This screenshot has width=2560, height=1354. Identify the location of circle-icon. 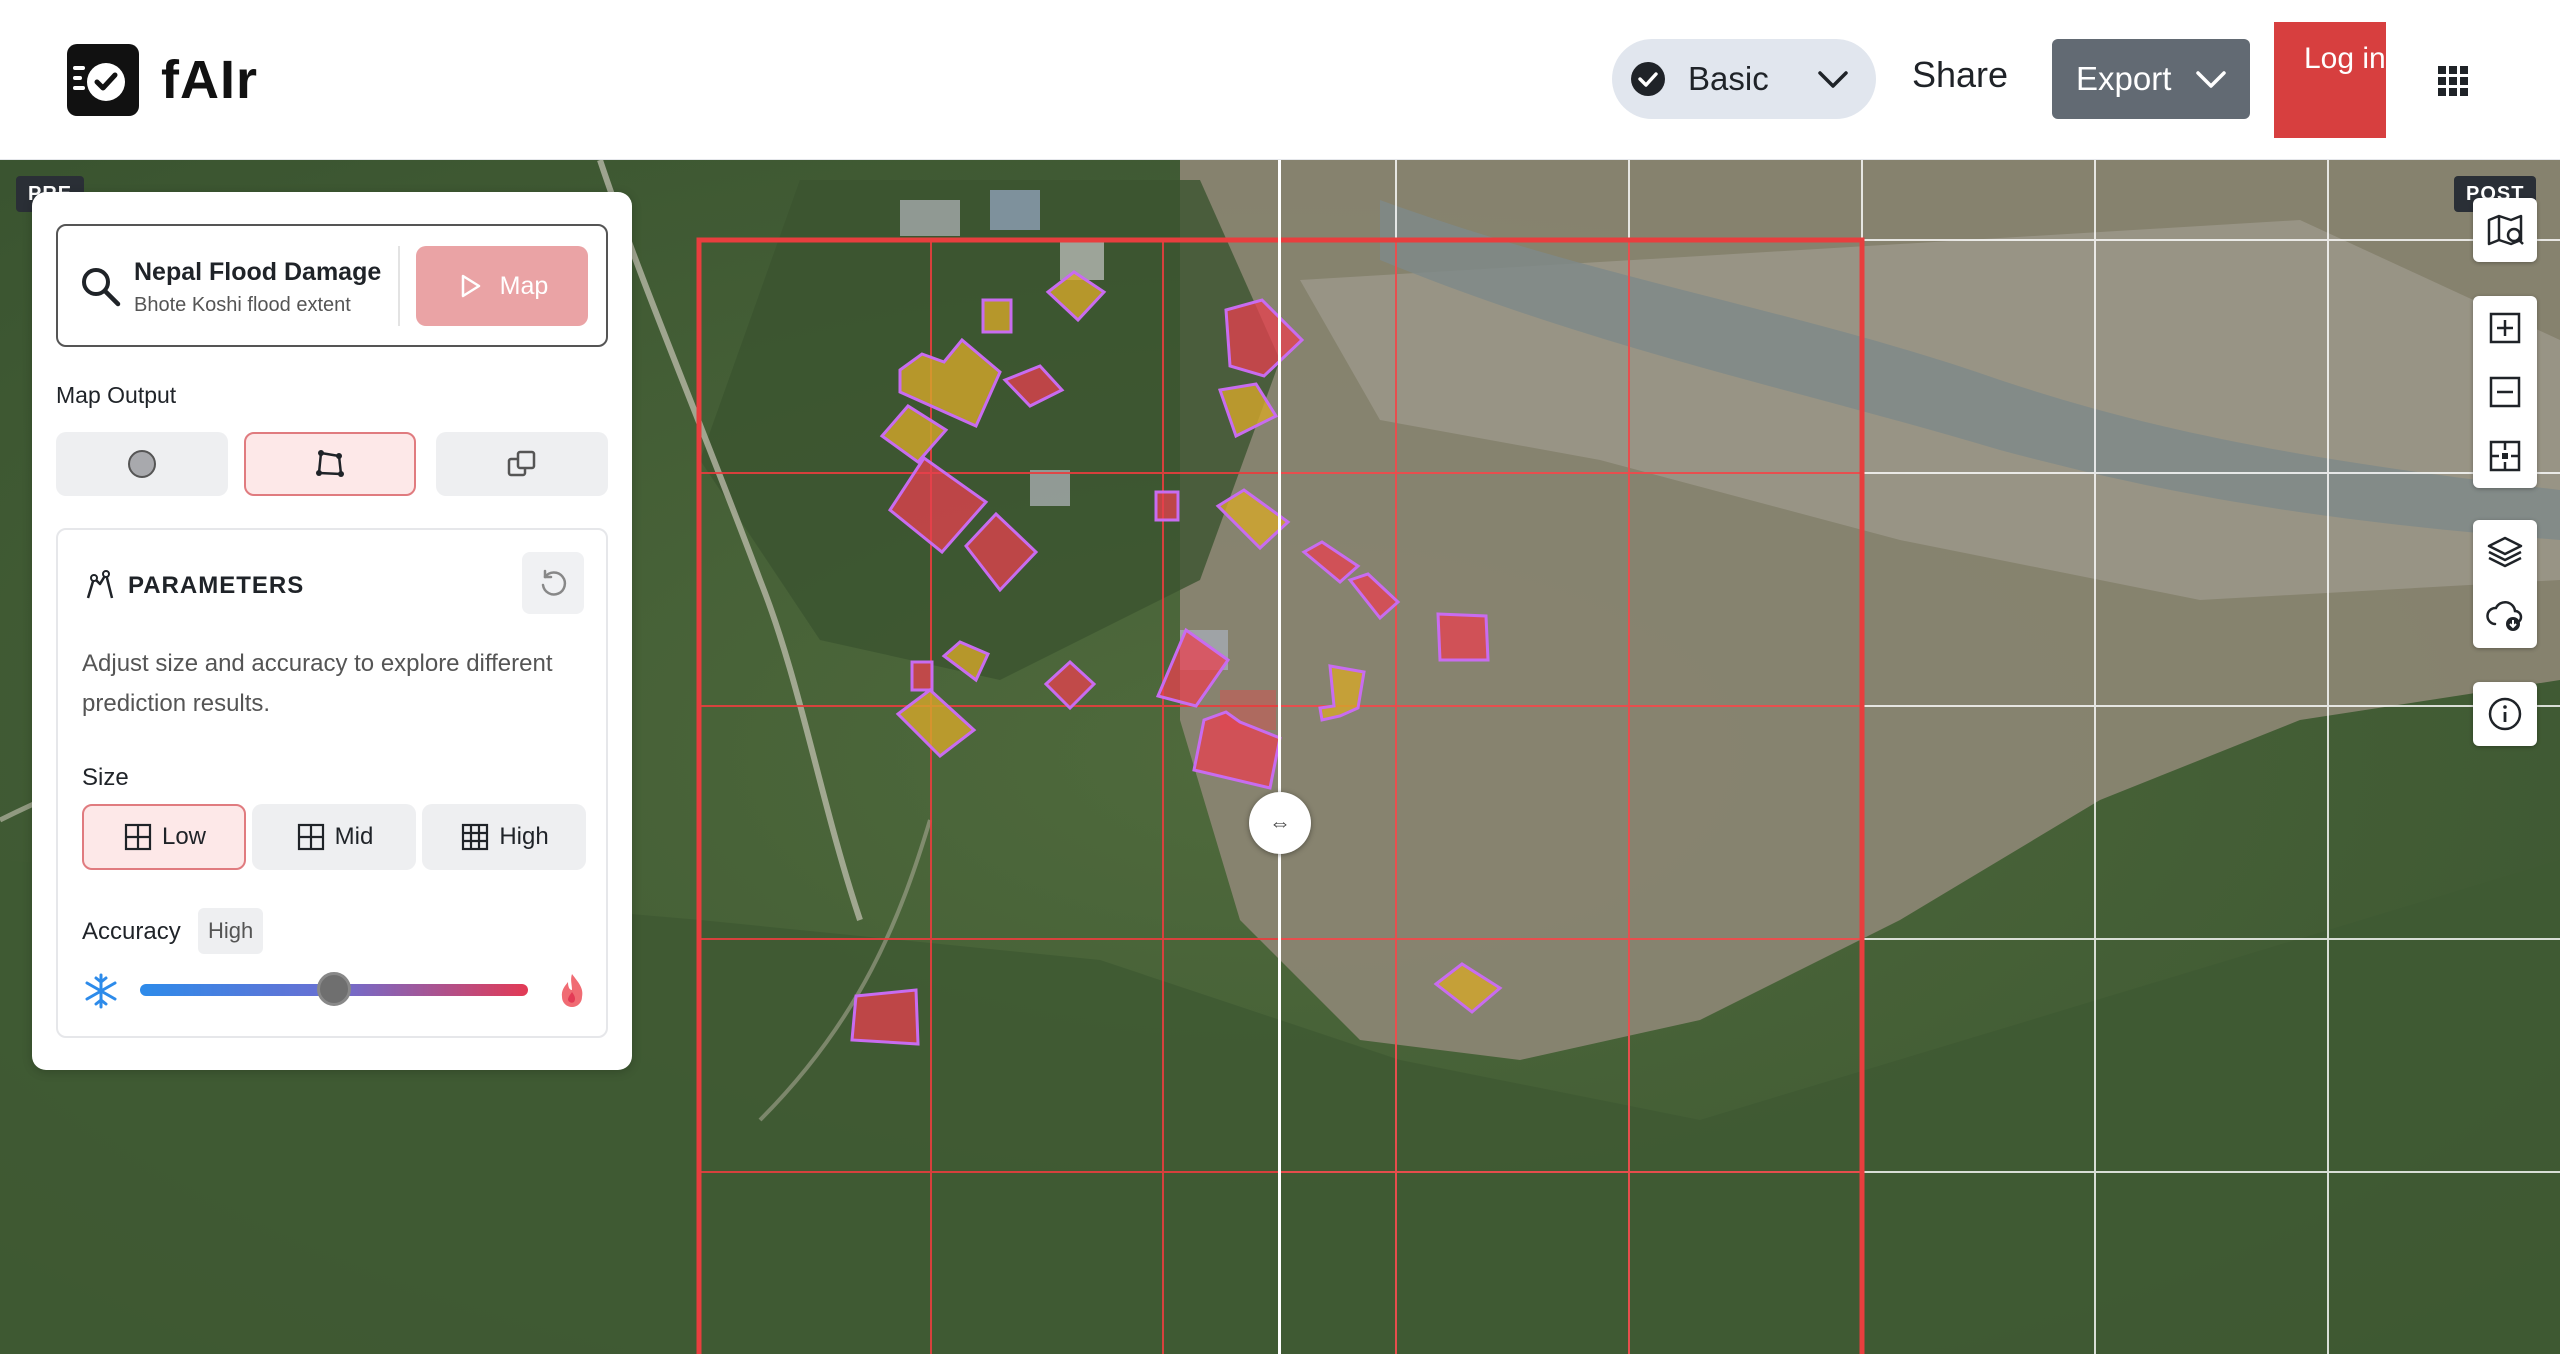
(142, 464).